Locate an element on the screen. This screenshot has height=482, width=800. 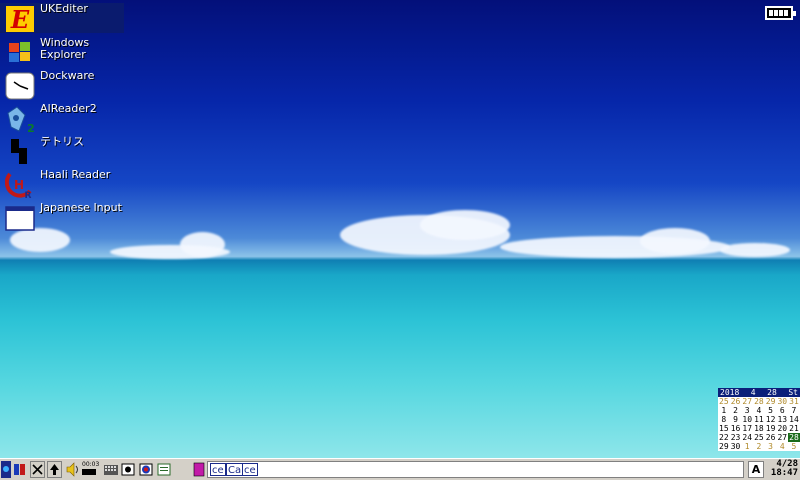
desktop-icon-label: テトリス is located at coordinates (62, 141).